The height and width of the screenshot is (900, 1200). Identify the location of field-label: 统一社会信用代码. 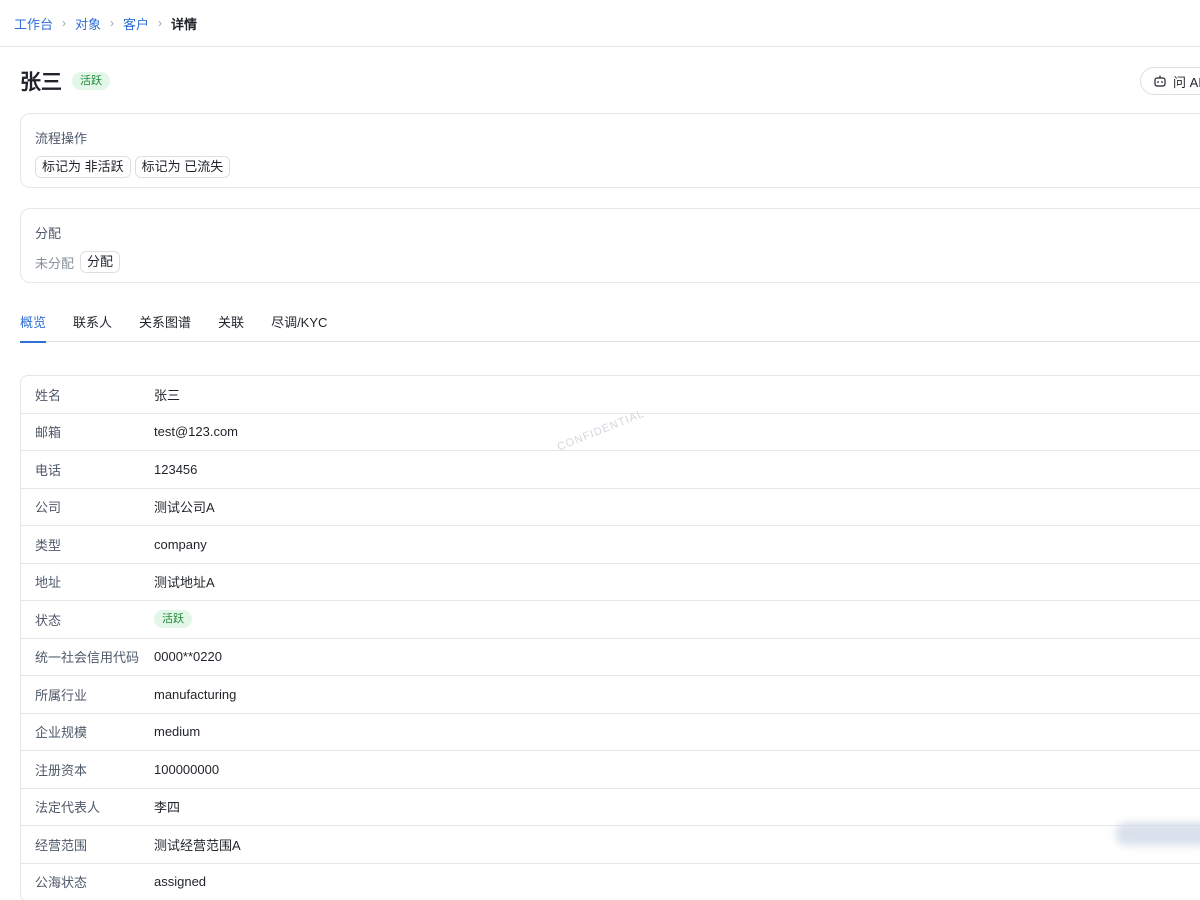
(87, 658).